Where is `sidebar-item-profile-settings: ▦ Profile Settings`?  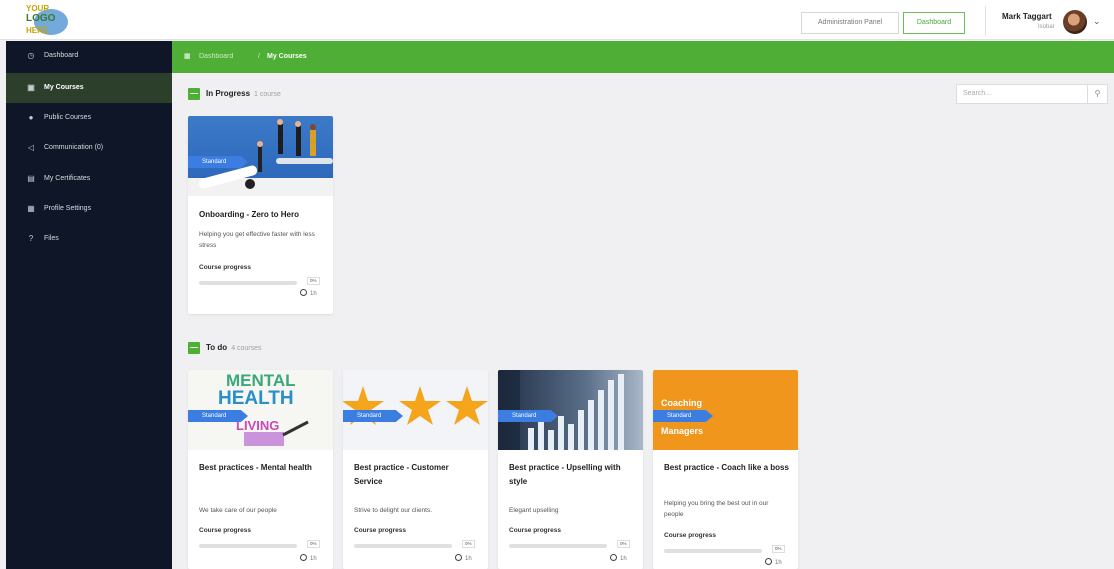
sidebar-item-profile-settings: ▦ Profile Settings is located at coordinates (89, 209).